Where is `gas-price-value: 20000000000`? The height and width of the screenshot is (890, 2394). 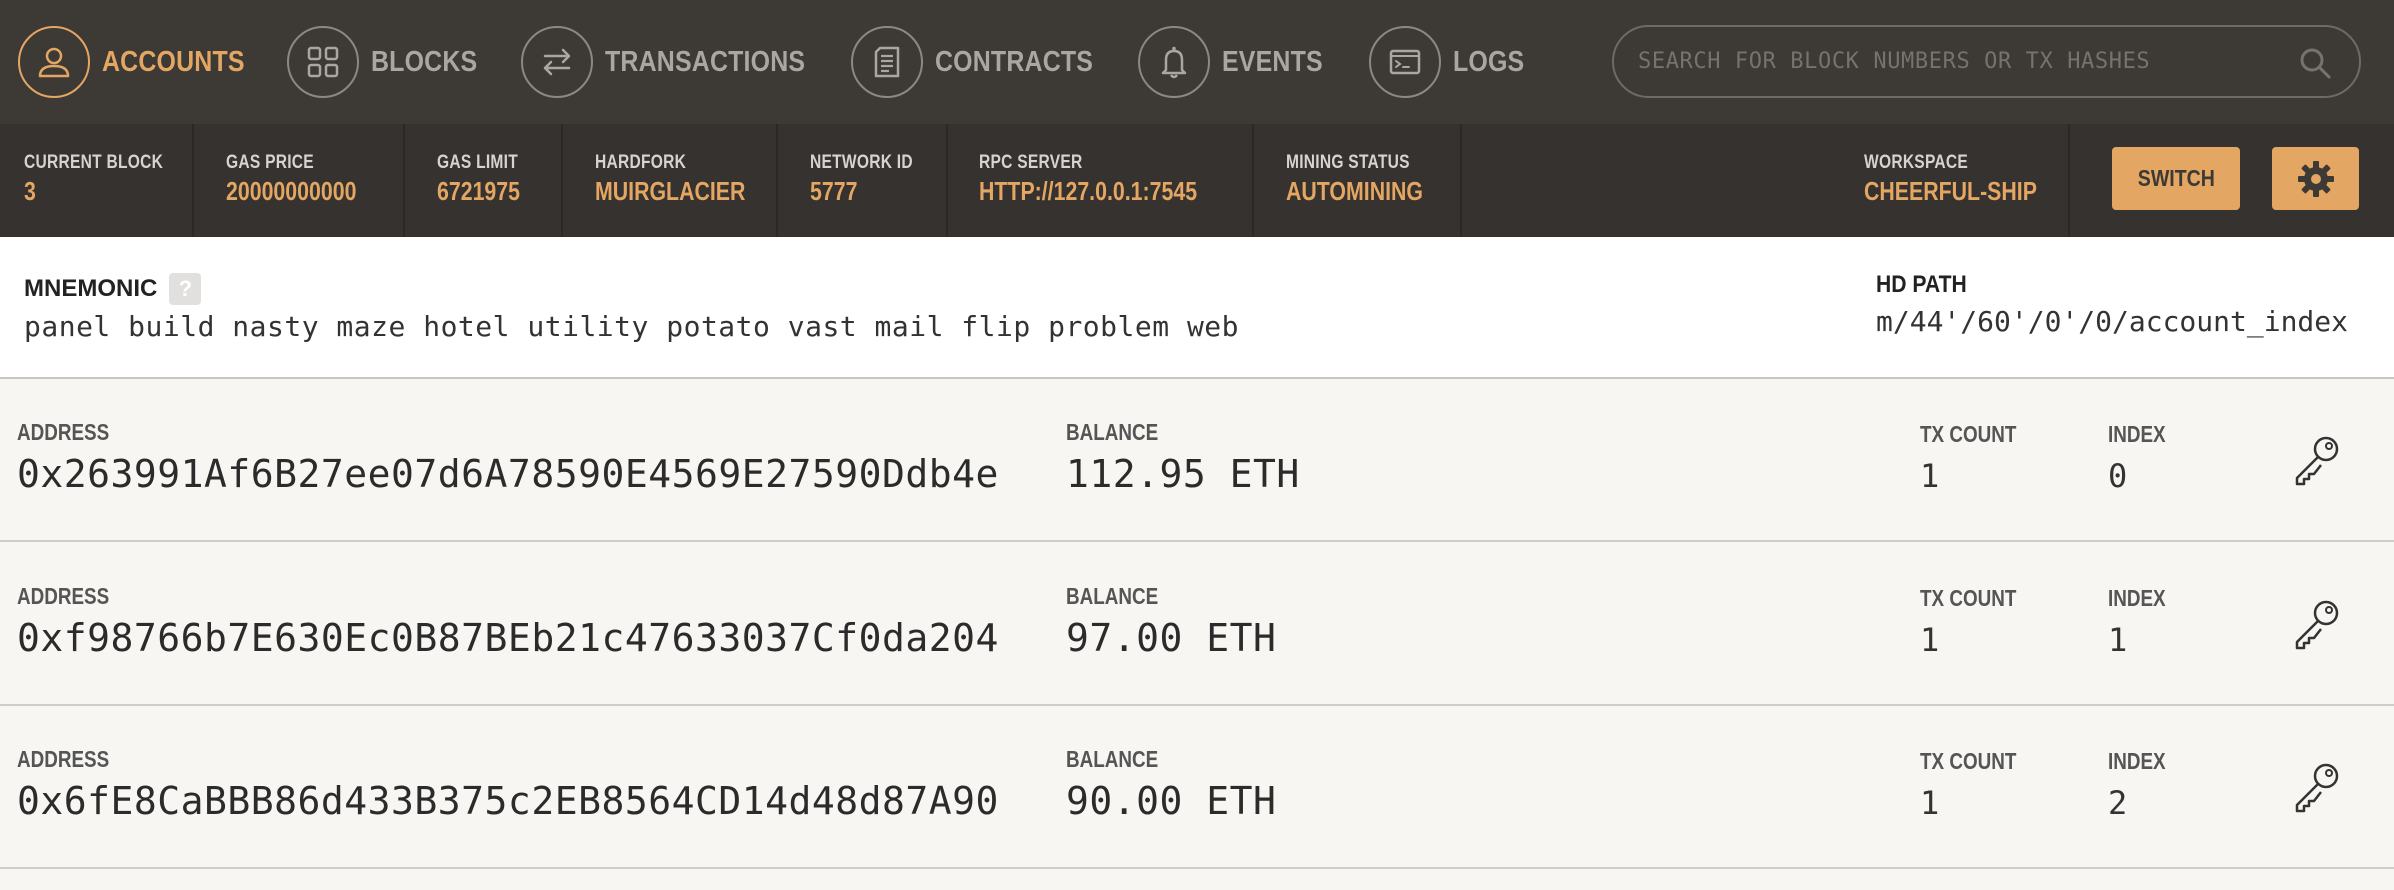
gas-price-value: 20000000000 is located at coordinates (291, 191).